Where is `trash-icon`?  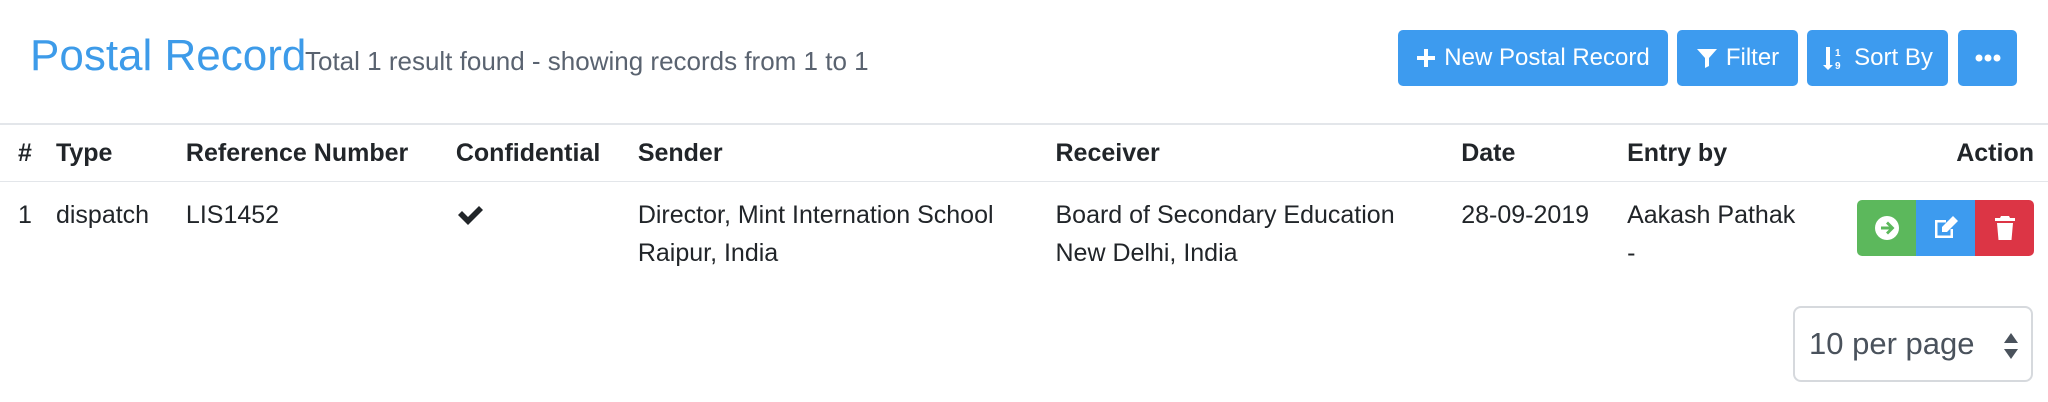
trash-icon is located at coordinates (2004, 227).